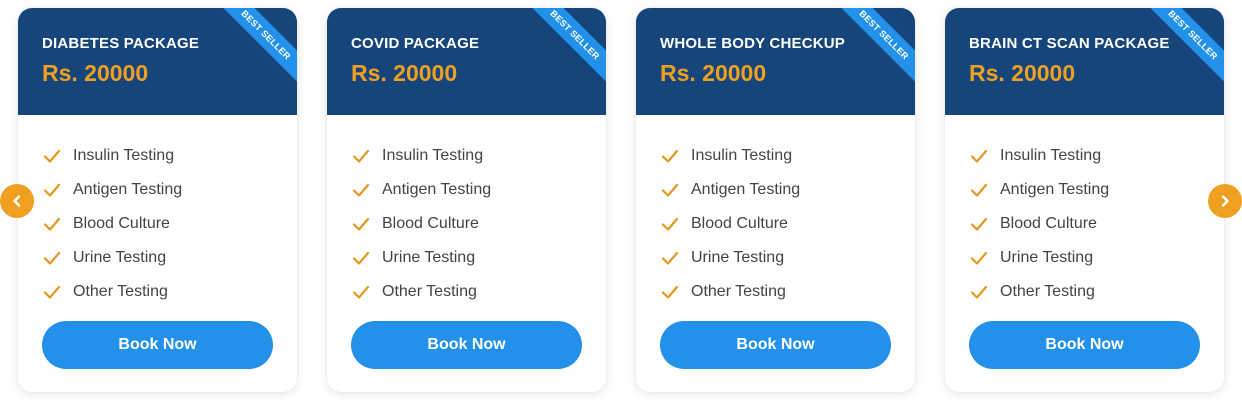 The width and height of the screenshot is (1242, 401). What do you see at coordinates (752, 43) in the screenshot?
I see `package-title: WHOLE BODY CHECKUP` at bounding box center [752, 43].